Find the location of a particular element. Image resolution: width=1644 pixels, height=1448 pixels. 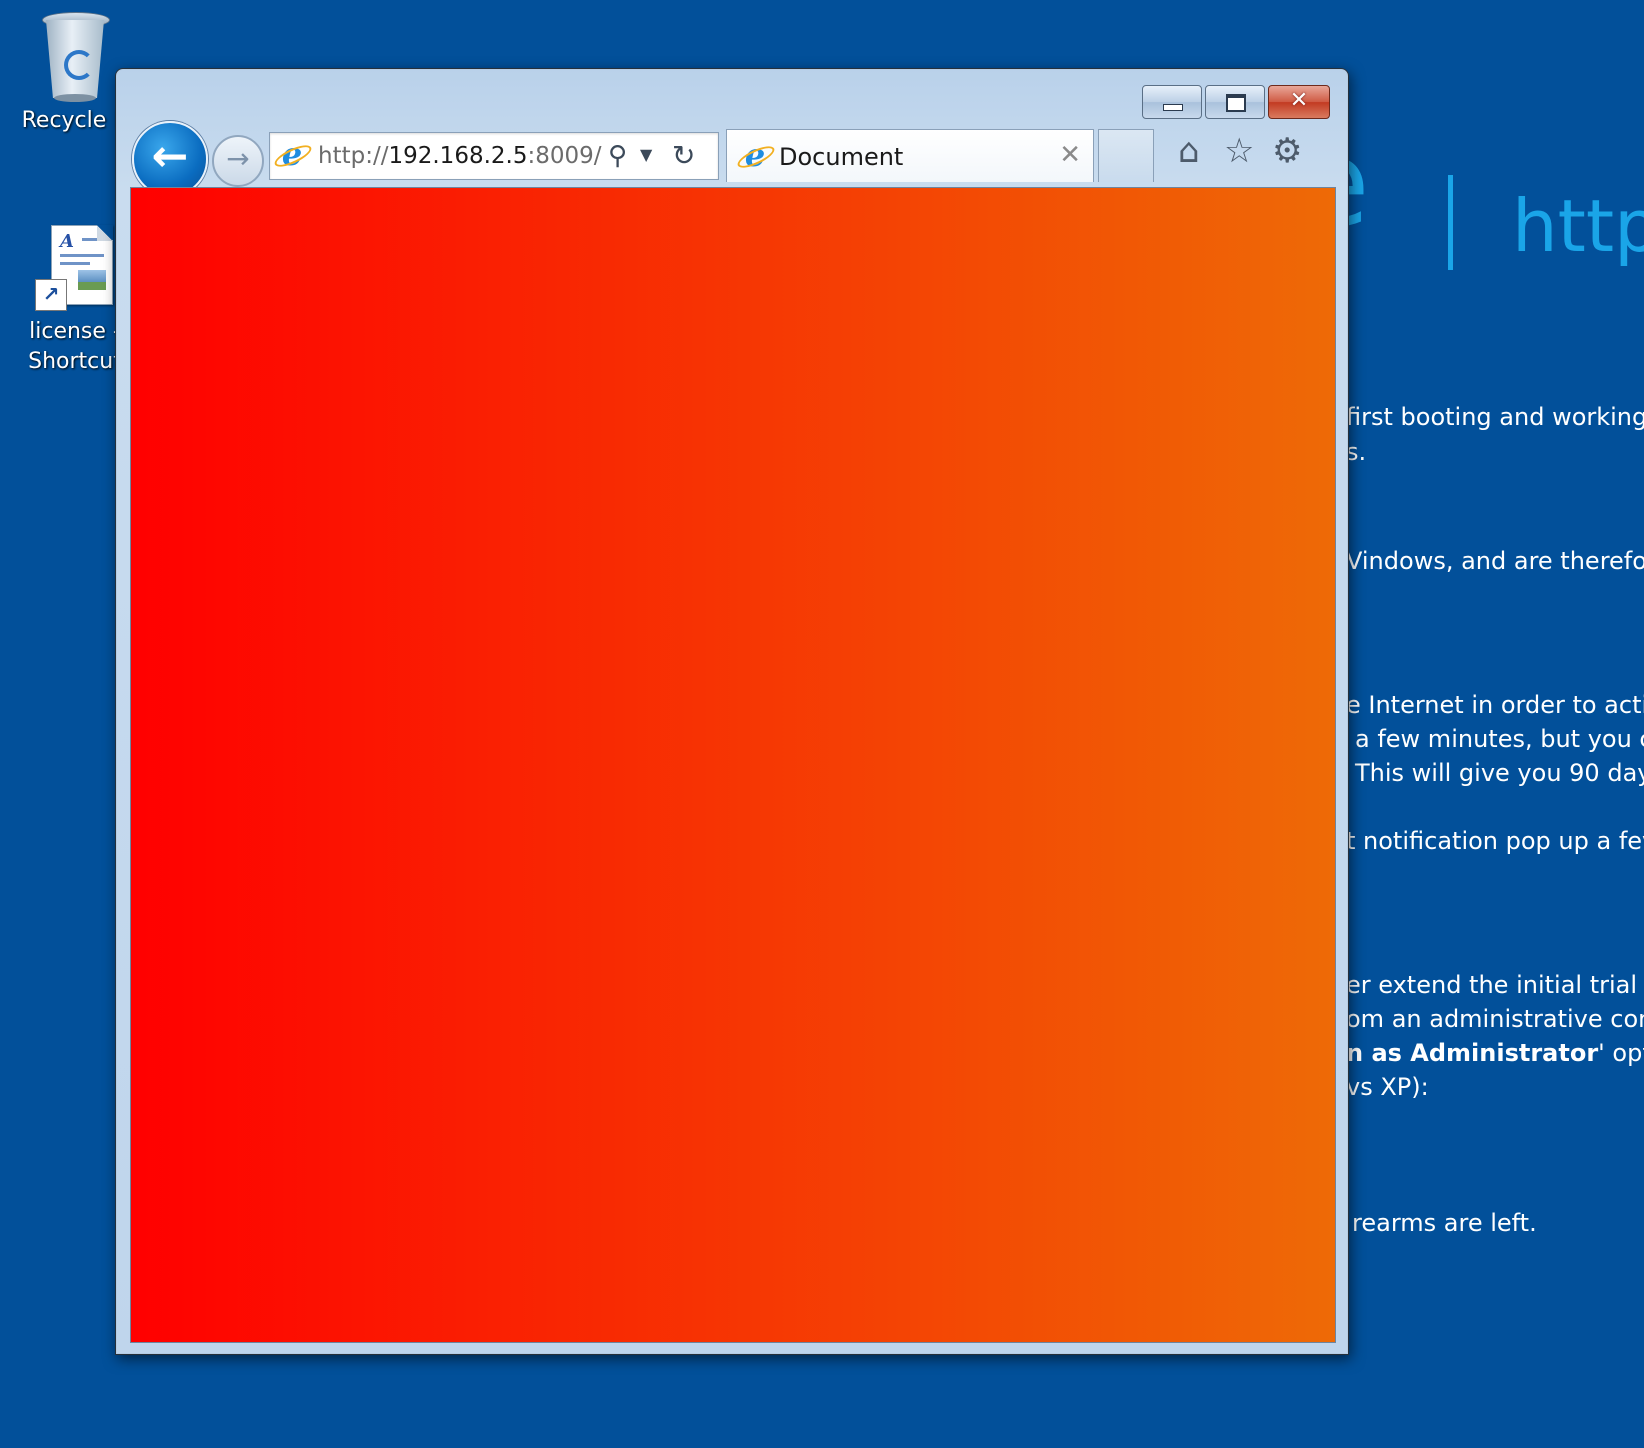

back-arrow-icon: ← is located at coordinates (170, 156).